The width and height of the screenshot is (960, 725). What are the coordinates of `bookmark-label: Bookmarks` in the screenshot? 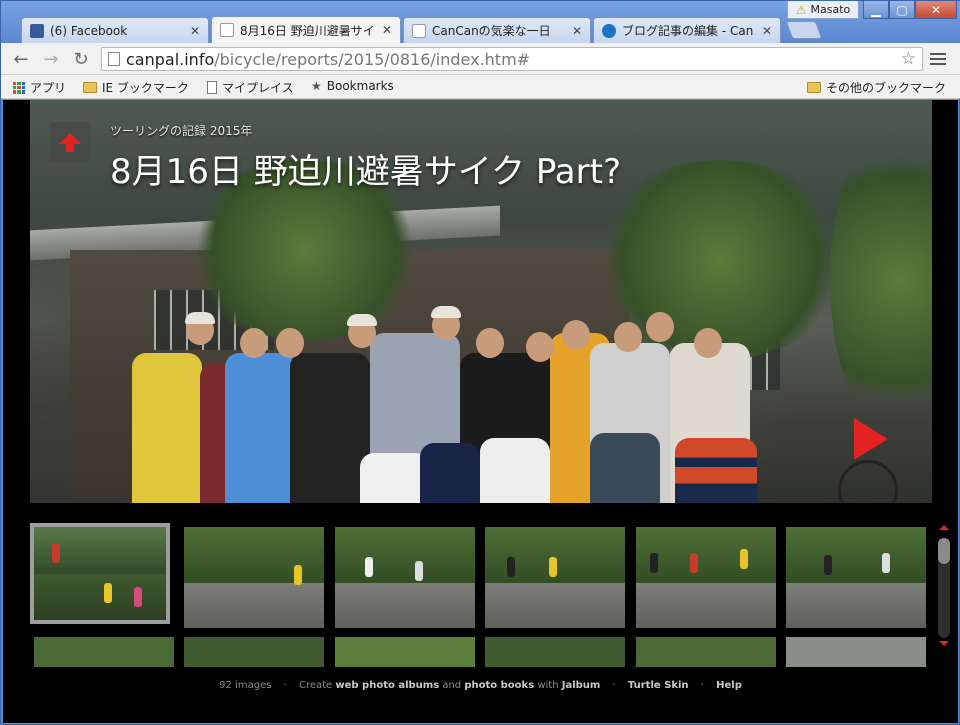 It's located at (360, 86).